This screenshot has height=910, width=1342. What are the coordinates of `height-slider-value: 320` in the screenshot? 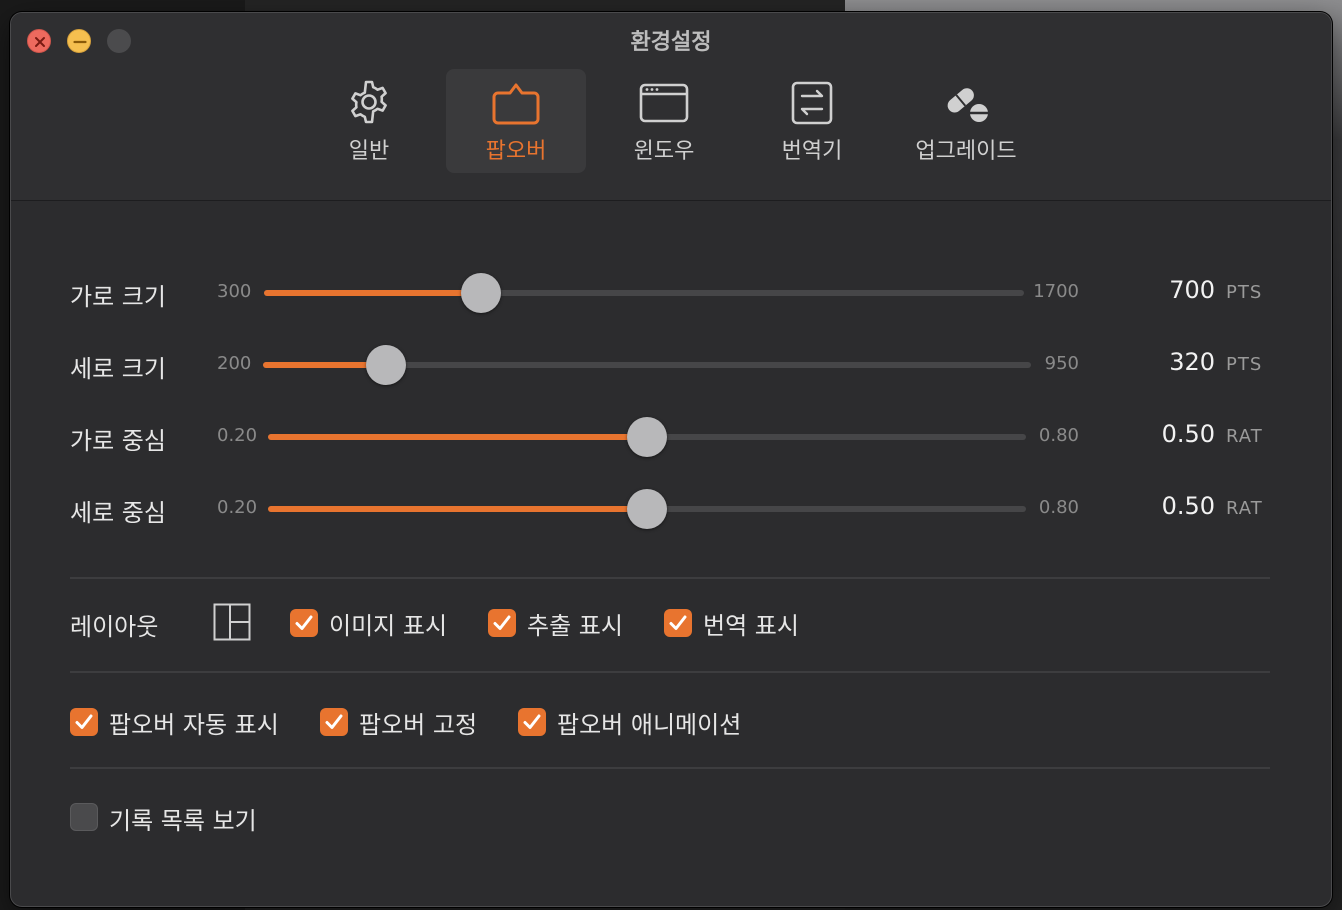 It's located at (1192, 362).